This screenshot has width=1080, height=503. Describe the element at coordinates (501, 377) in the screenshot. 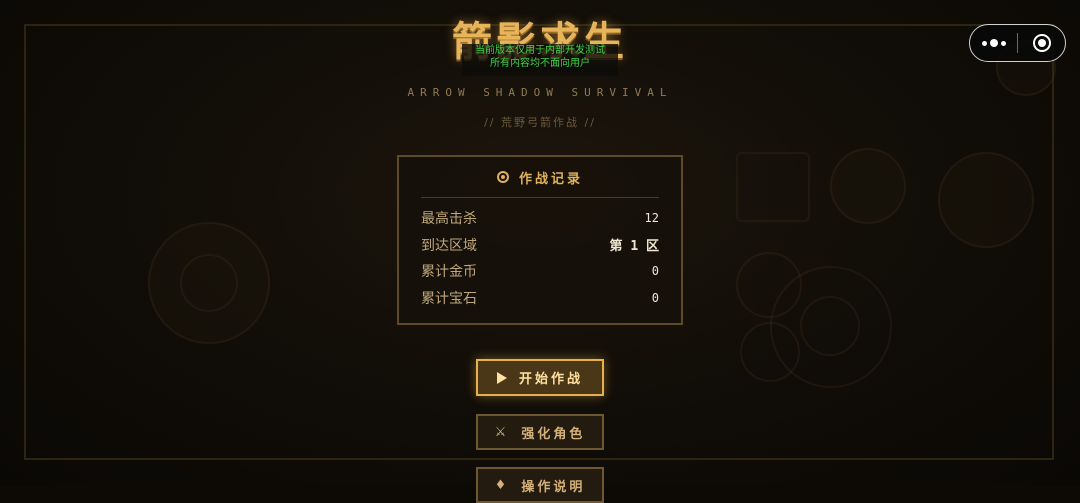

I see `play-icon` at that location.